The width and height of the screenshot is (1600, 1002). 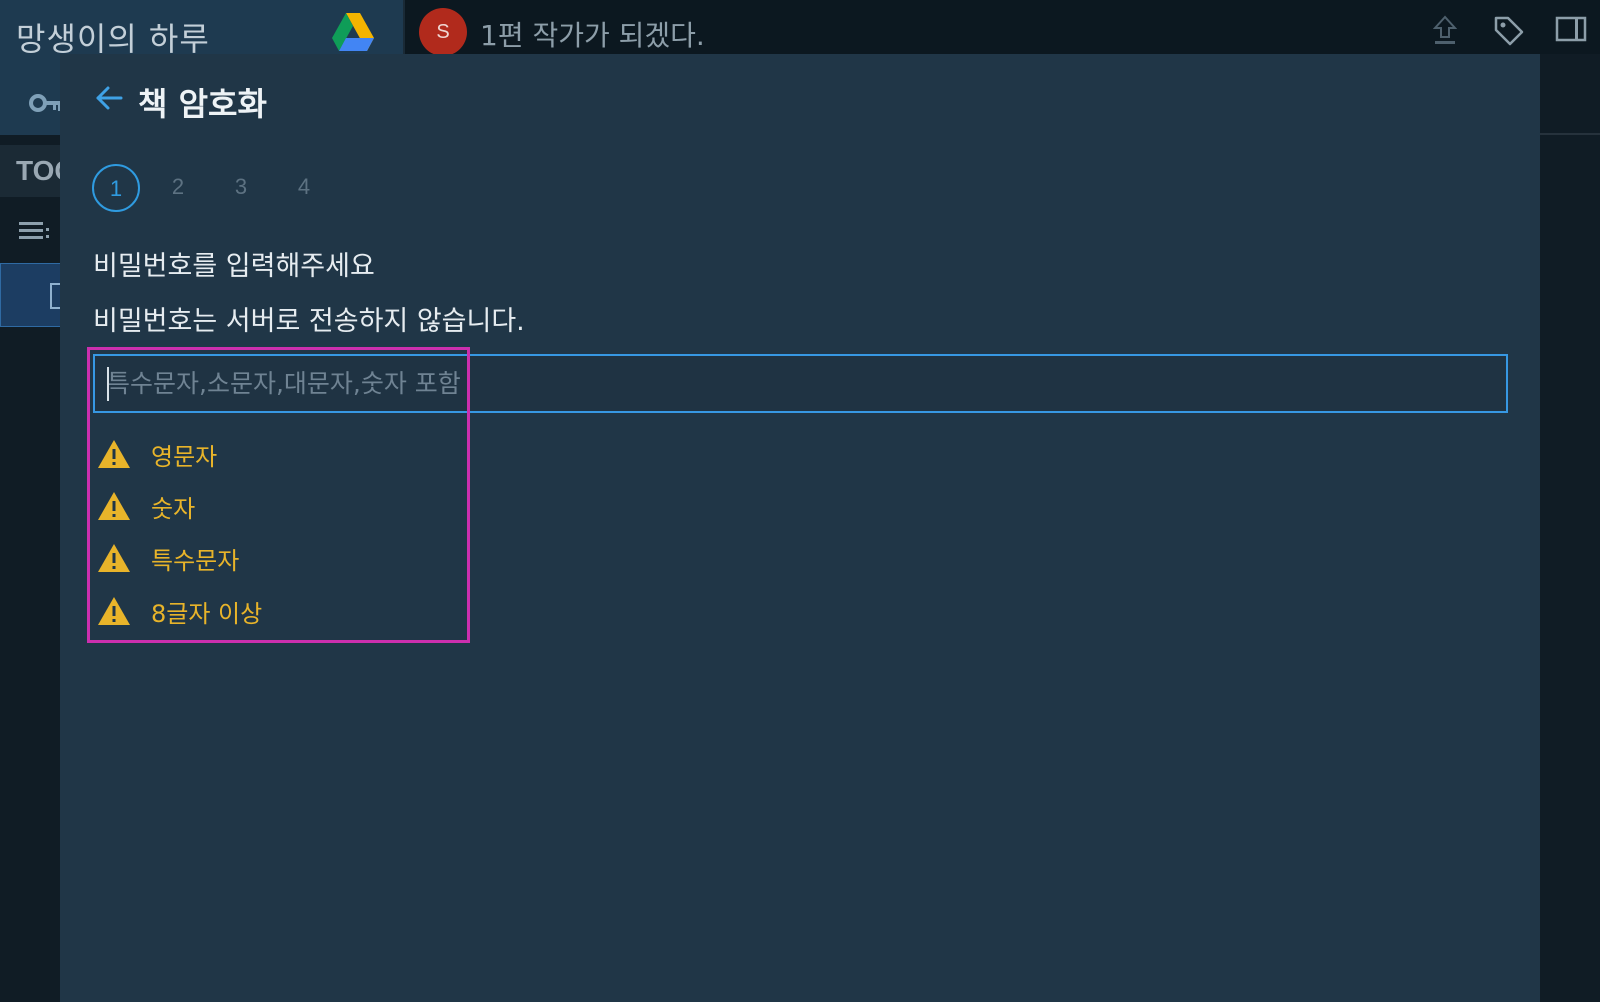 I want to click on upload-icon, so click(x=1445, y=30).